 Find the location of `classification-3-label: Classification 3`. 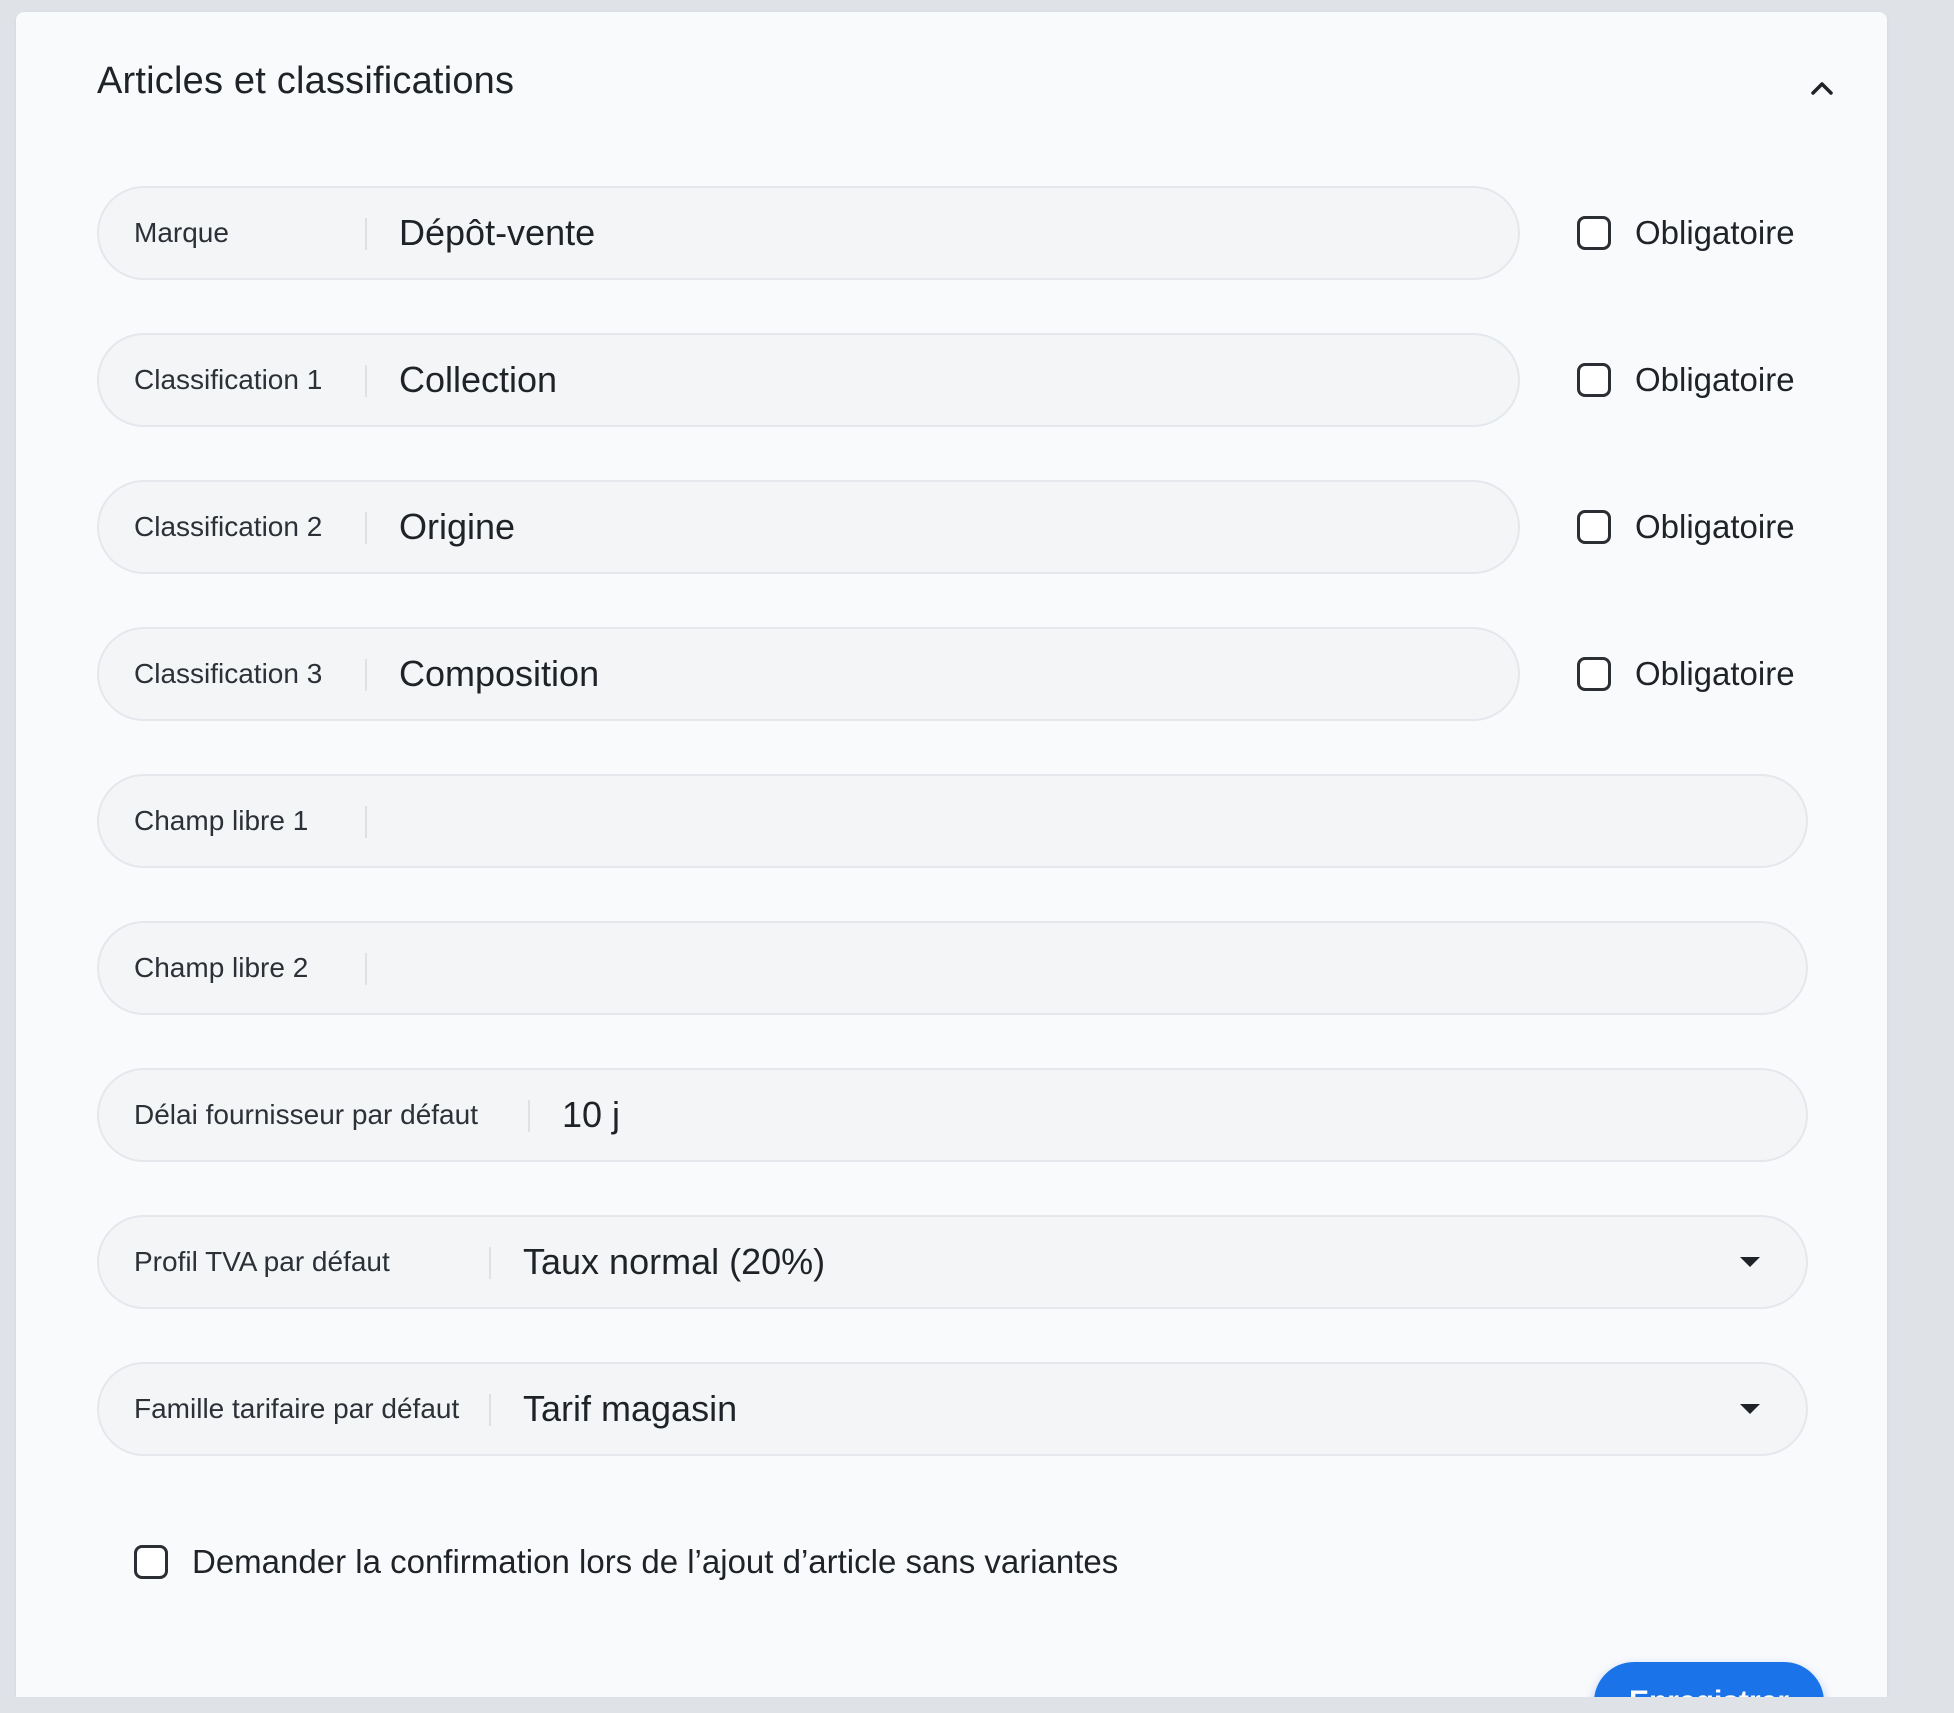

classification-3-label: Classification 3 is located at coordinates (228, 673).